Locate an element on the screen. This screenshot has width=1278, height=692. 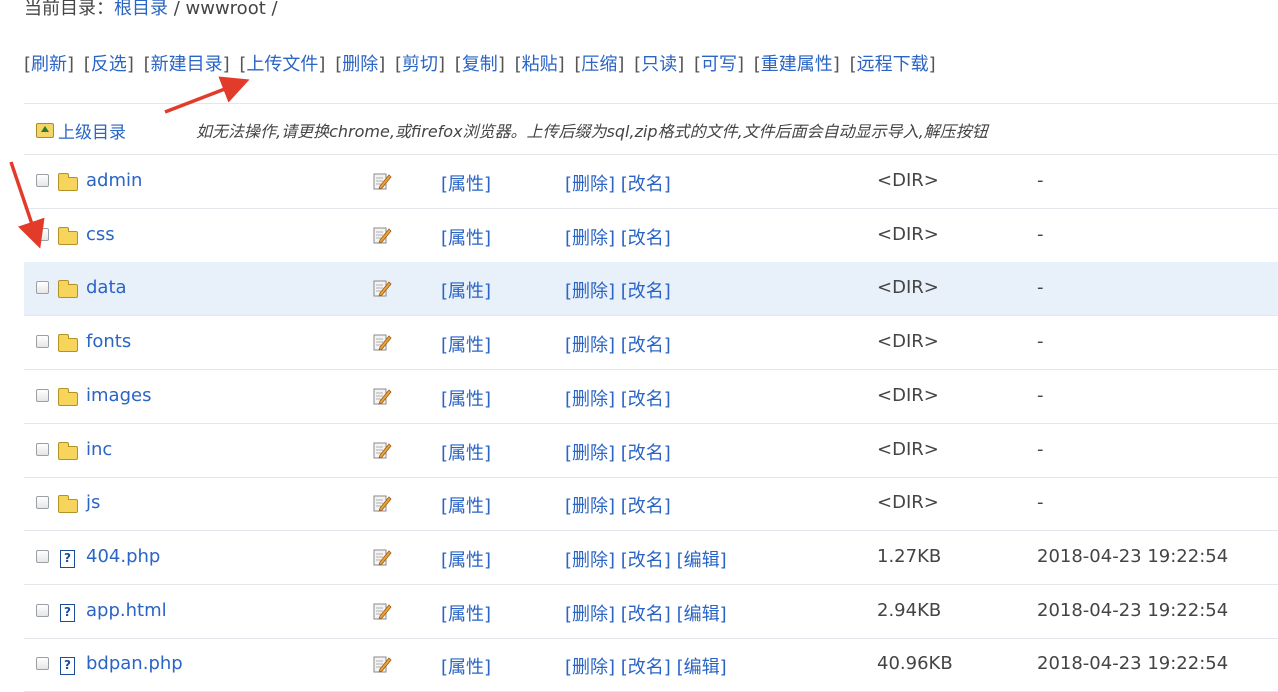
breadcrumb: 当前目录：根目录 / wwwroot / is located at coordinates (151, 10).